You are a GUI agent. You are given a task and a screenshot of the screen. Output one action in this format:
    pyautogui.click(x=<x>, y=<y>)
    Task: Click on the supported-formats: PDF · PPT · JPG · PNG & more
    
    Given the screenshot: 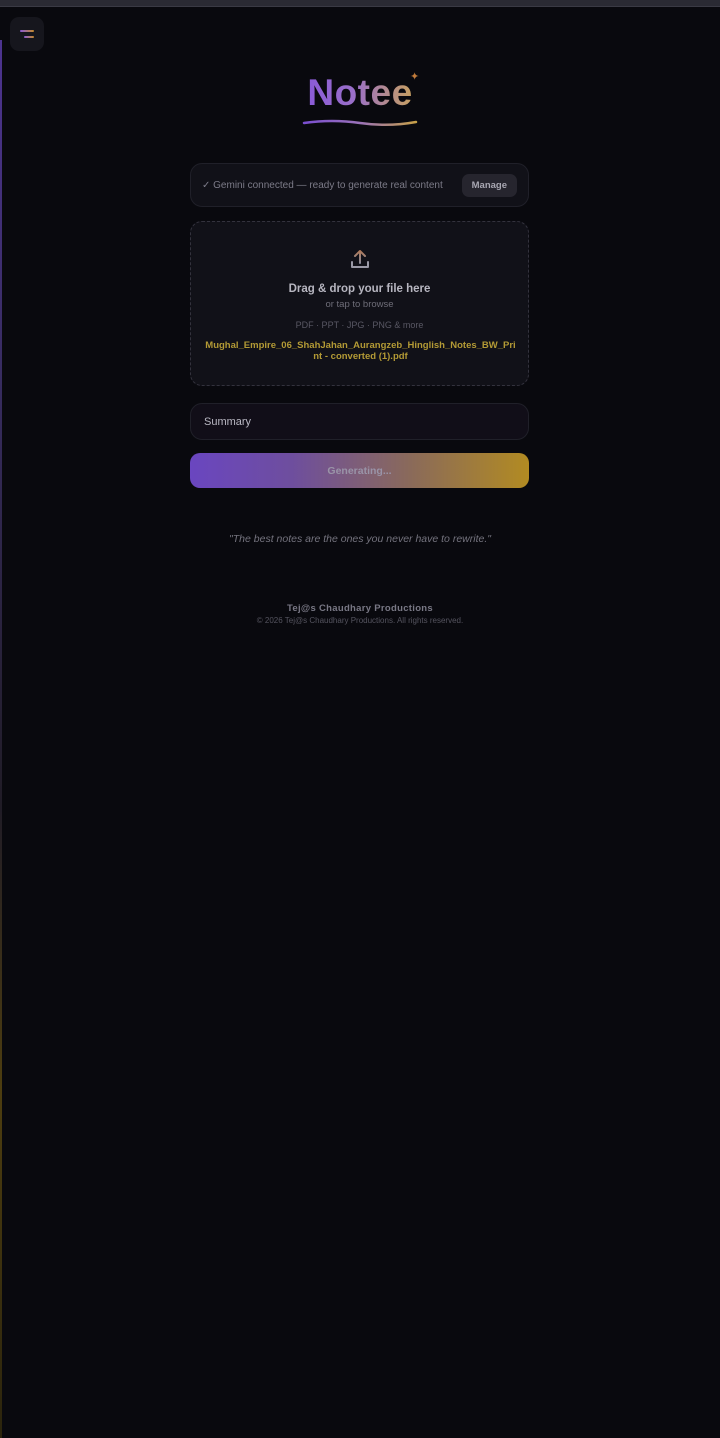 What is the action you would take?
    pyautogui.click(x=359, y=325)
    